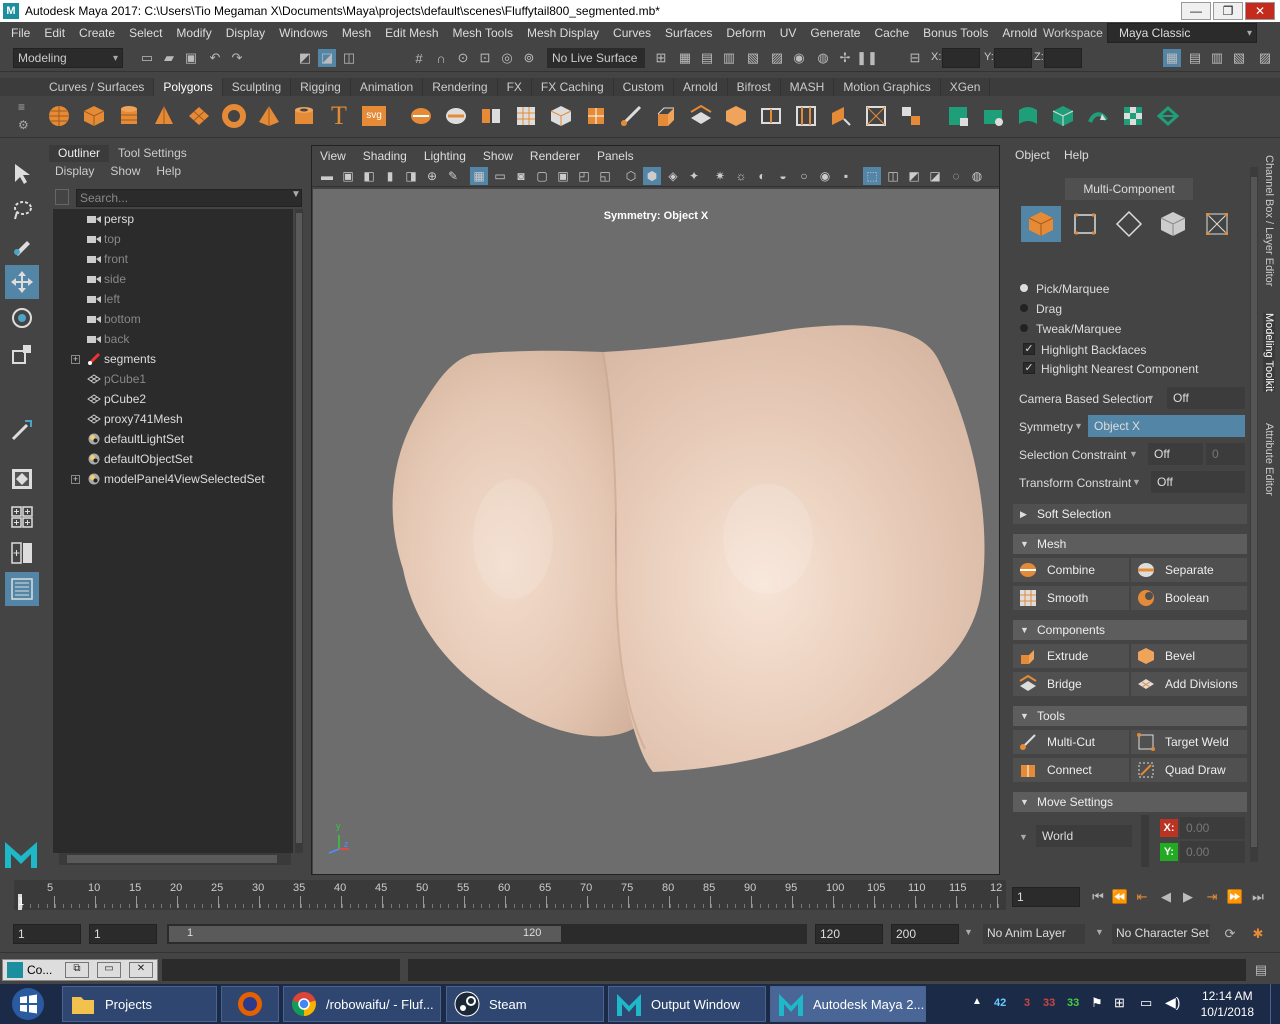 The width and height of the screenshot is (1280, 1024). Describe the element at coordinates (754, 87) in the screenshot. I see `shelf-tab-bifrost: Bifrost` at that location.